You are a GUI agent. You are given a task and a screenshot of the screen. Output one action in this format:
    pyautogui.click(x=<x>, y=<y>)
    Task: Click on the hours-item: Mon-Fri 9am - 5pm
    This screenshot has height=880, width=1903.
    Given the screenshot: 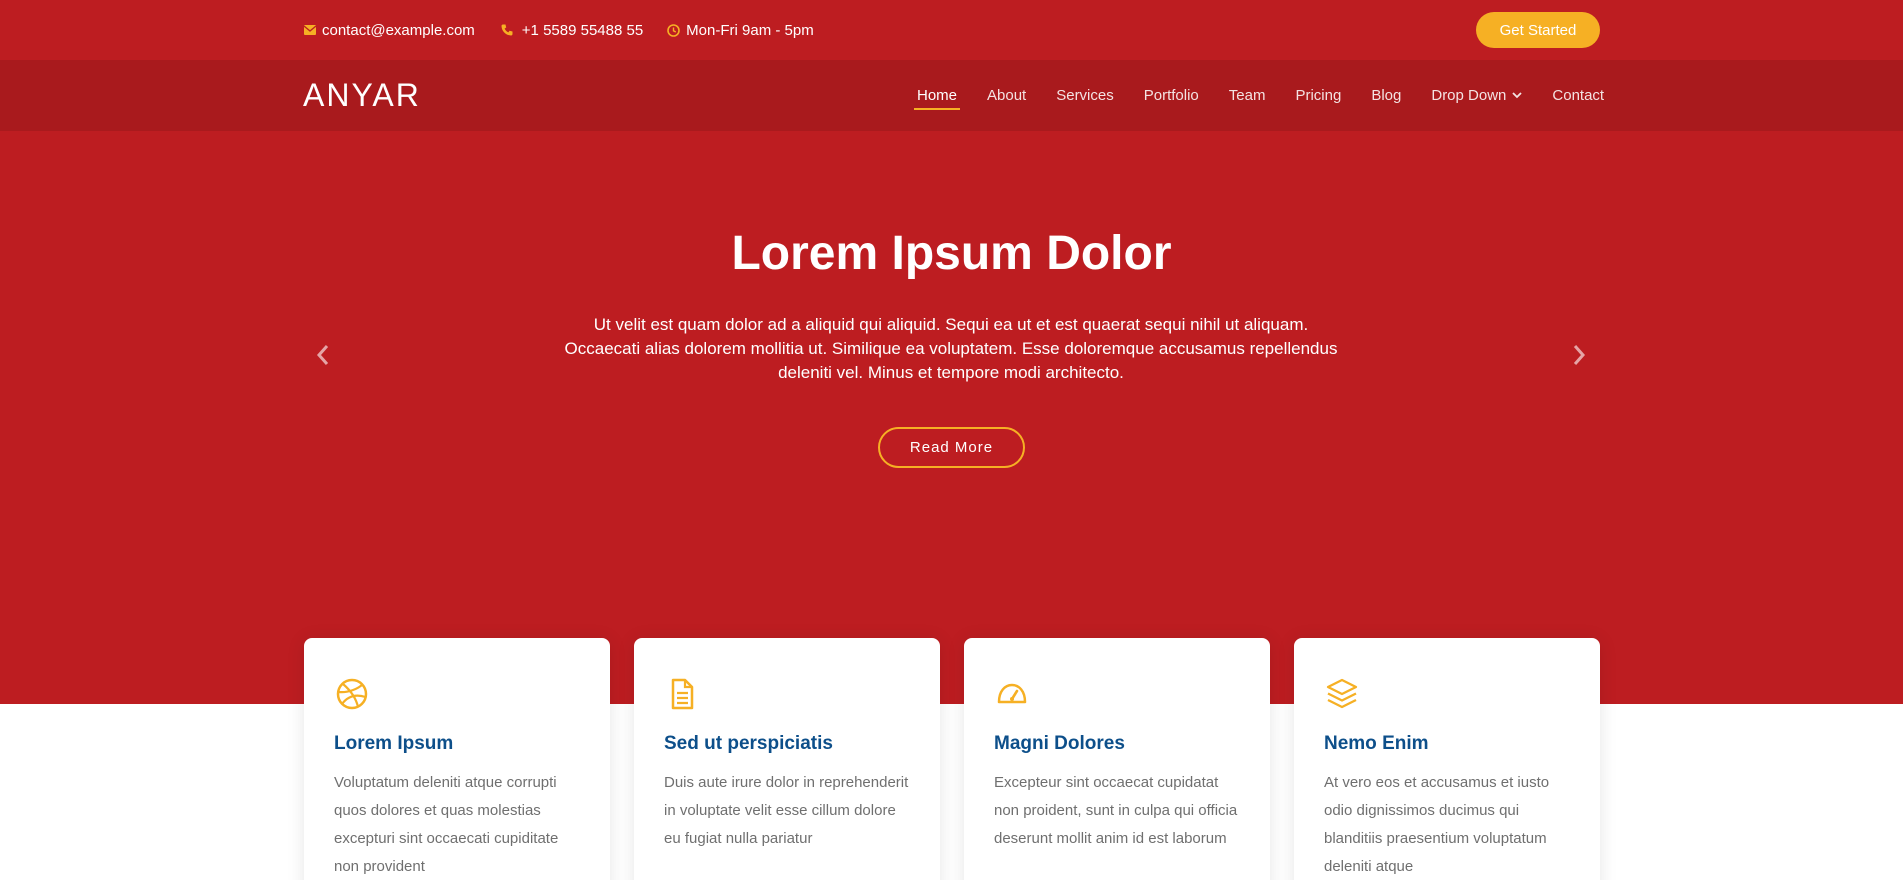 What is the action you would take?
    pyautogui.click(x=740, y=30)
    